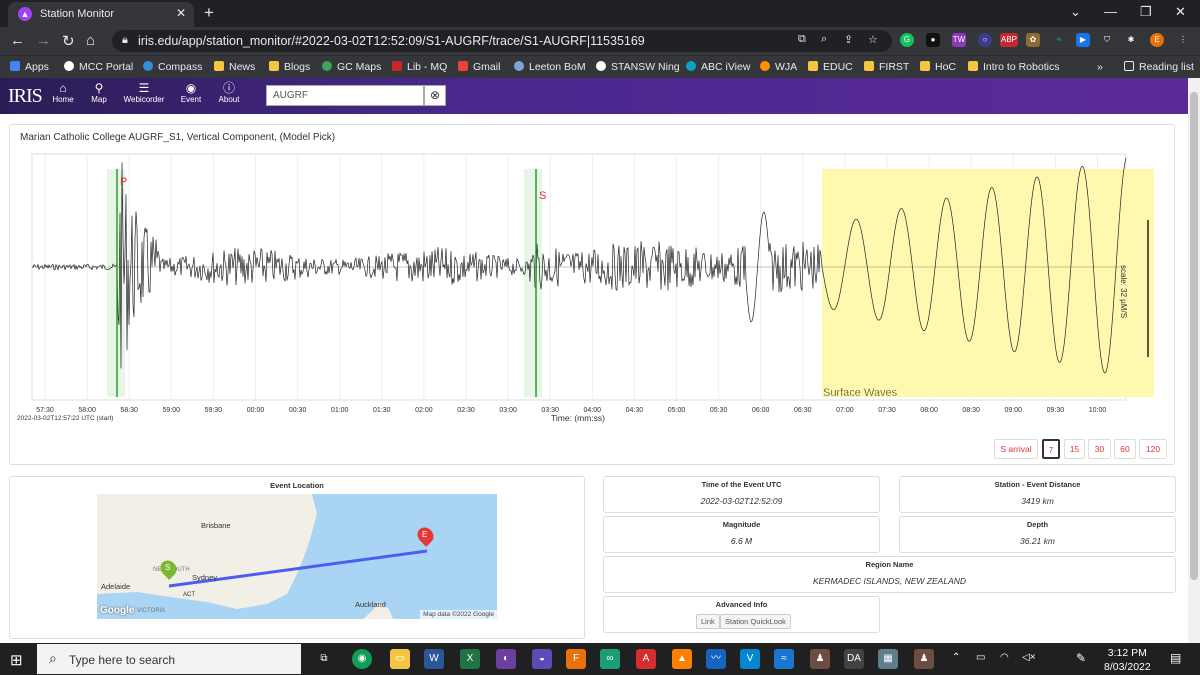 The height and width of the screenshot is (675, 1200). Describe the element at coordinates (345, 95) in the screenshot. I see `station-search-input: AUGRF` at that location.